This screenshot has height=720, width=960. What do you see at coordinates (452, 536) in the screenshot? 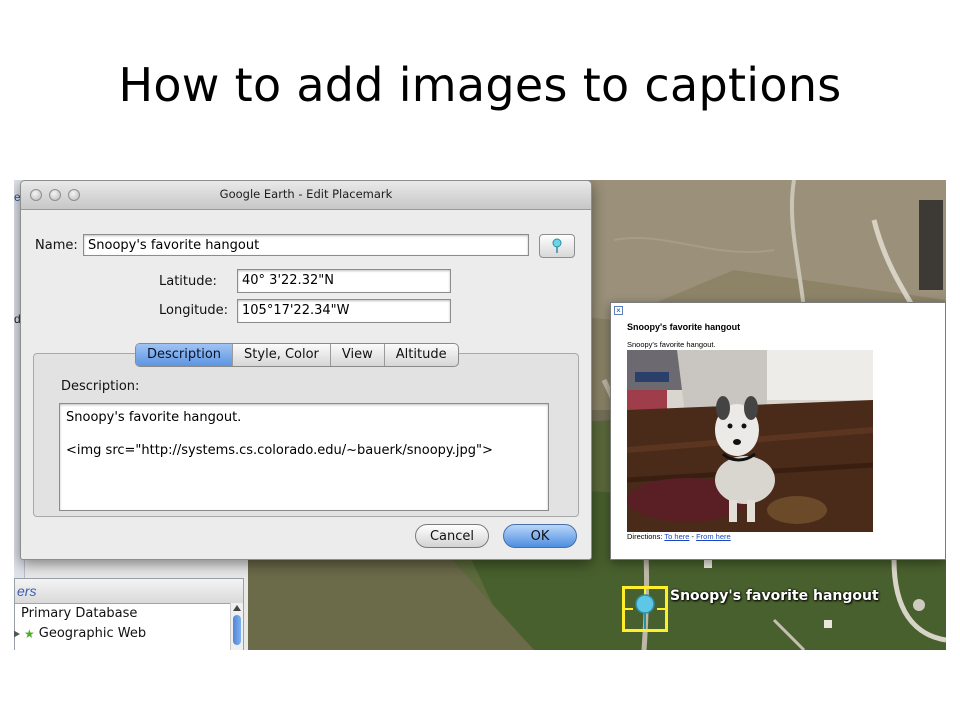
I see `cancel-button: Cancel` at bounding box center [452, 536].